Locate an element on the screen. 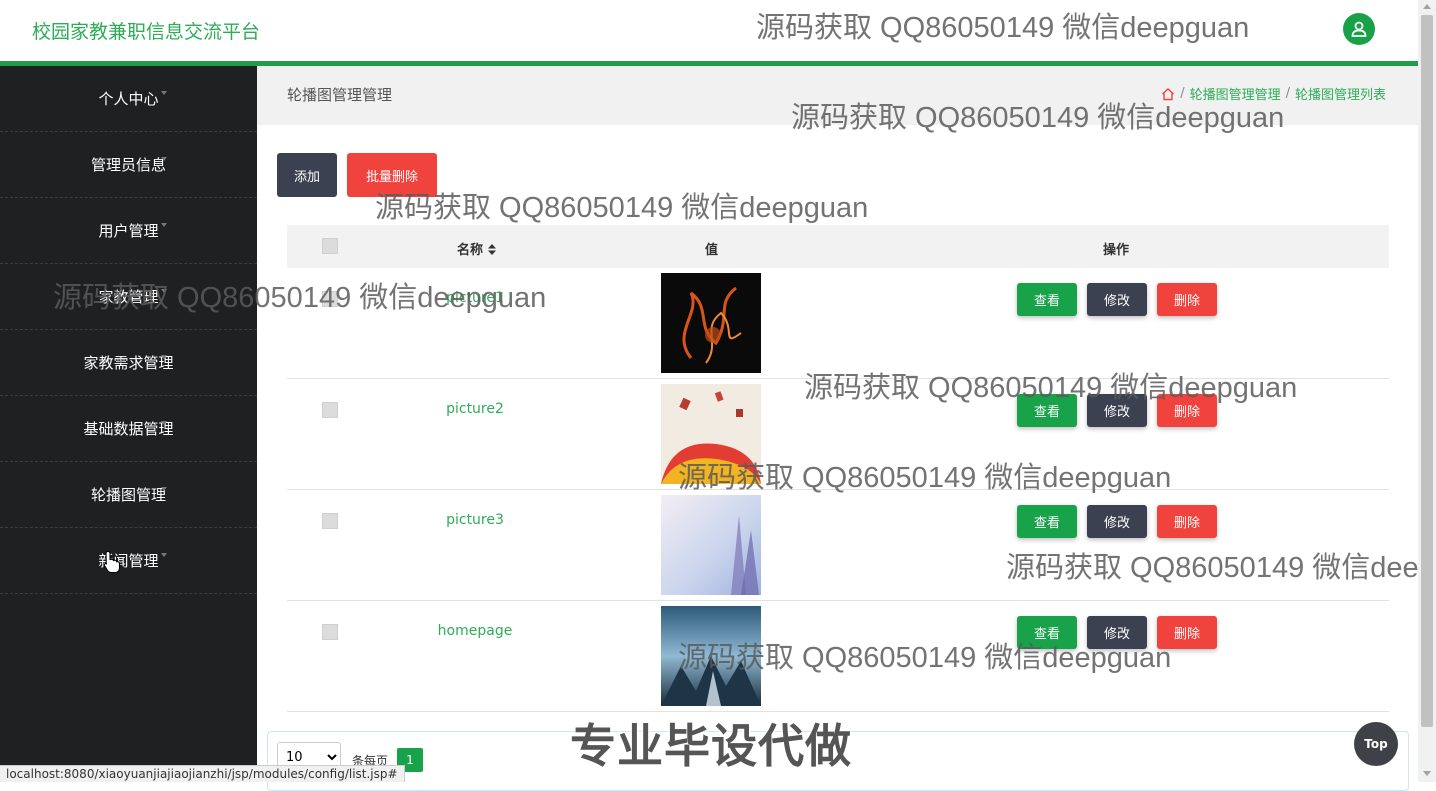  batch-delete-button: 批量删除 is located at coordinates (392, 175).